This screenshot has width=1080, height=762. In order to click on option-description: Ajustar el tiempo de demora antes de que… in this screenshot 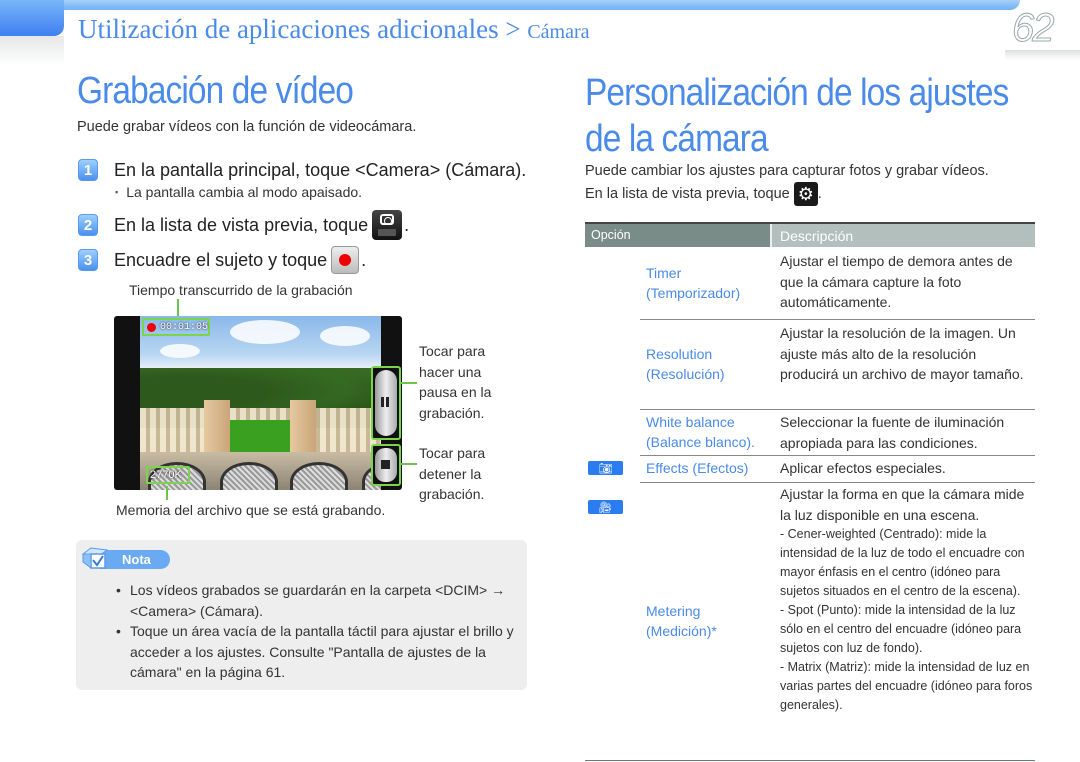, I will do `click(896, 281)`.